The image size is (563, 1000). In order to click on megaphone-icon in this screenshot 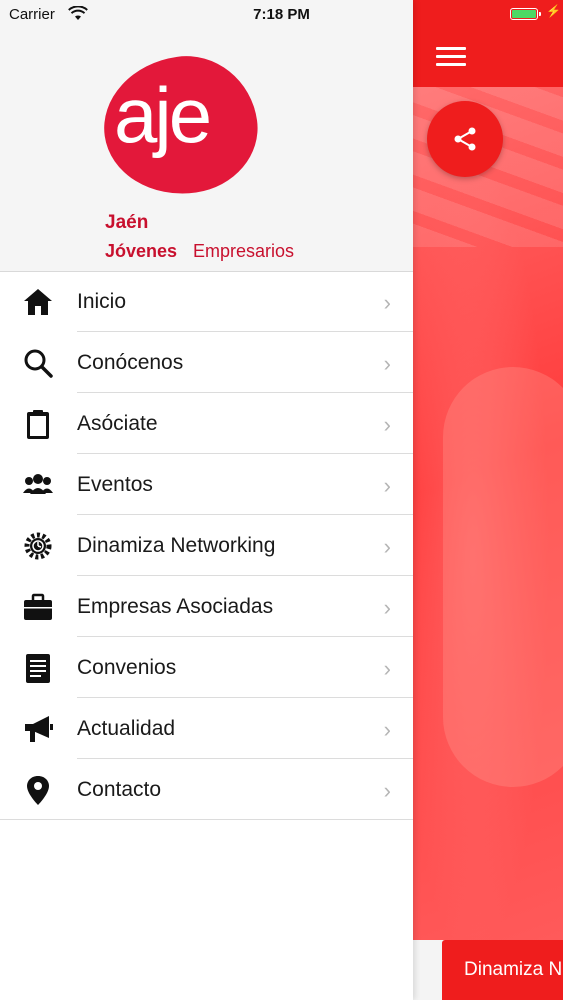, I will do `click(39, 729)`.